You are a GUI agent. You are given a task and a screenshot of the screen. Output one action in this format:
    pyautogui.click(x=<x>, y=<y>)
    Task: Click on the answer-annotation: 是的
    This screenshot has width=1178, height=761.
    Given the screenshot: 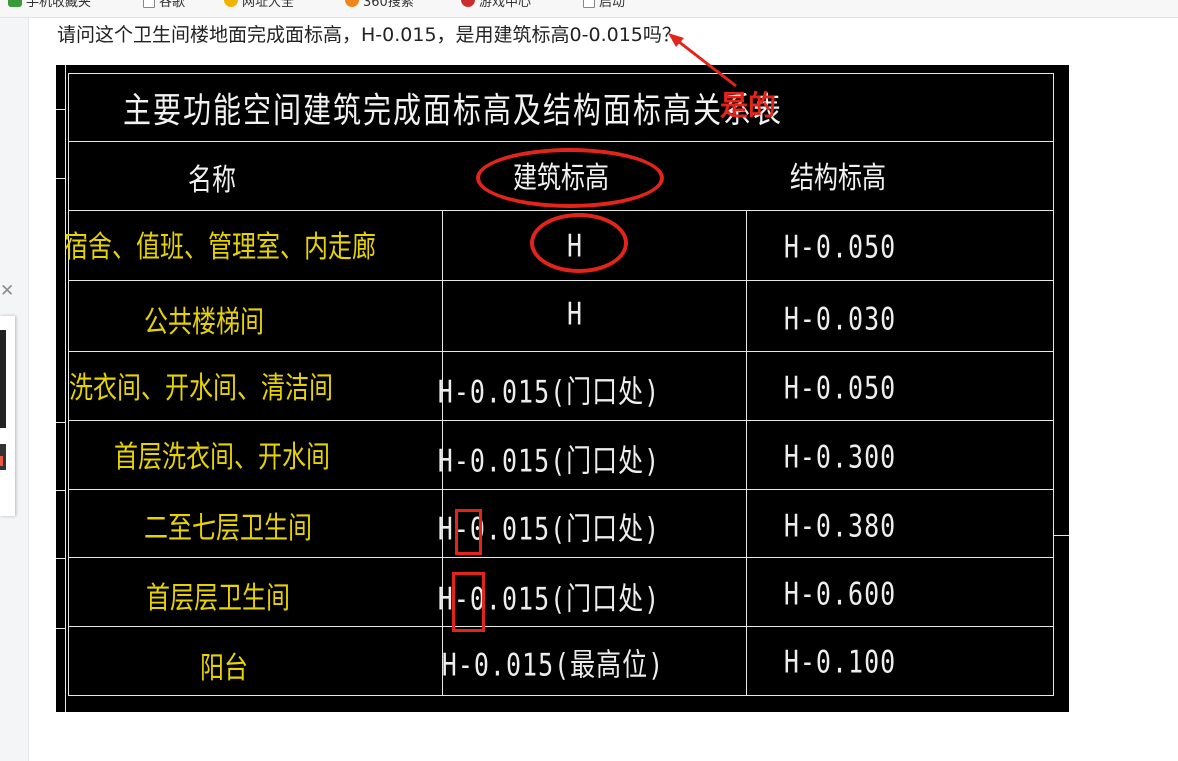 What is the action you would take?
    pyautogui.click(x=748, y=105)
    